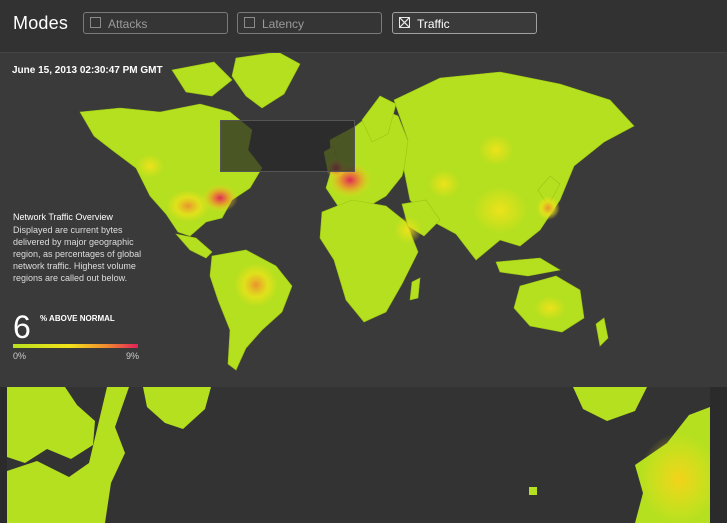  What do you see at coordinates (266, 81) in the screenshot?
I see `greenland` at bounding box center [266, 81].